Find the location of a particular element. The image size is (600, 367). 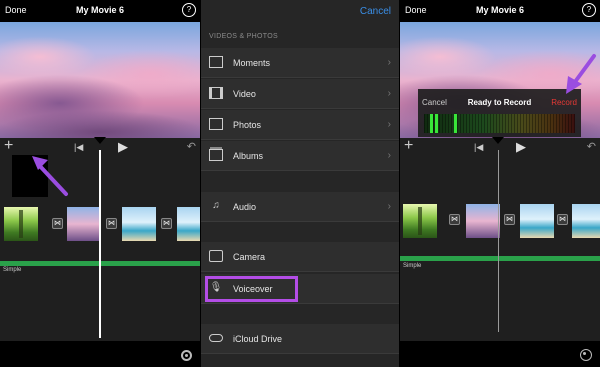

item-label: Photos is located at coordinates (247, 125).